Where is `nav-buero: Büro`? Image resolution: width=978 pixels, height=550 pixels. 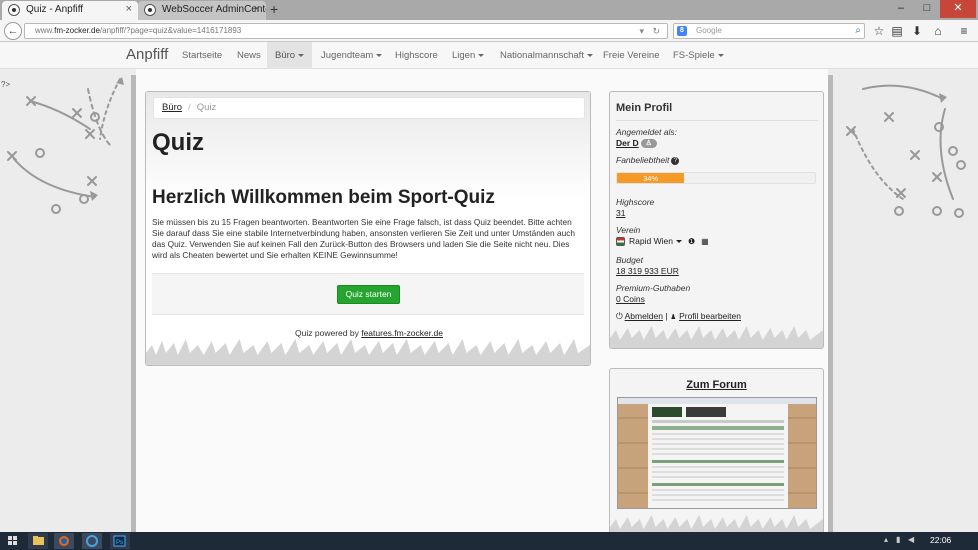
nav-buero: Büro is located at coordinates (290, 55).